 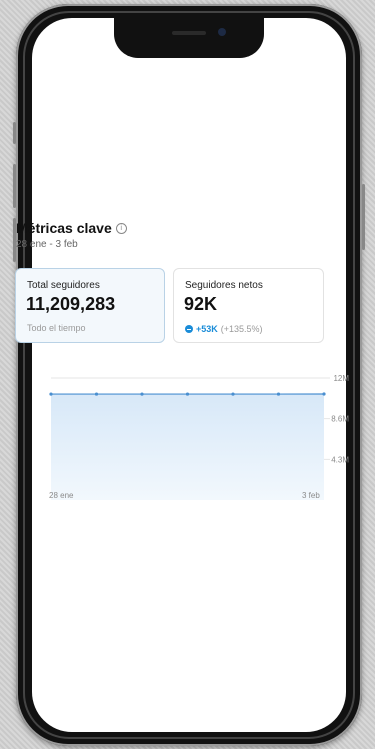 I want to click on y-tick-label: 8.6M, so click(x=340, y=419).